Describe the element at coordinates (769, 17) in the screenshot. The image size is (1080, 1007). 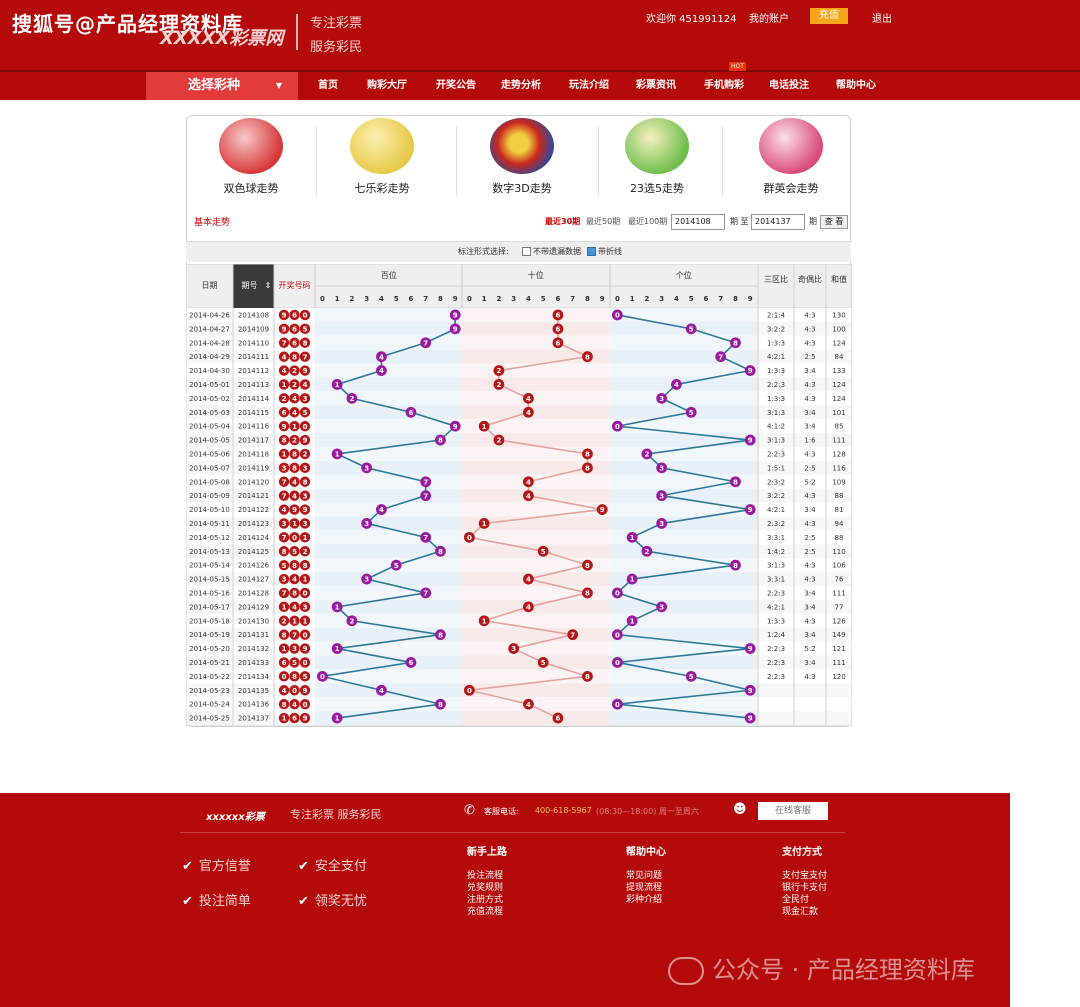
I see `my-account-link: 我的账户` at that location.